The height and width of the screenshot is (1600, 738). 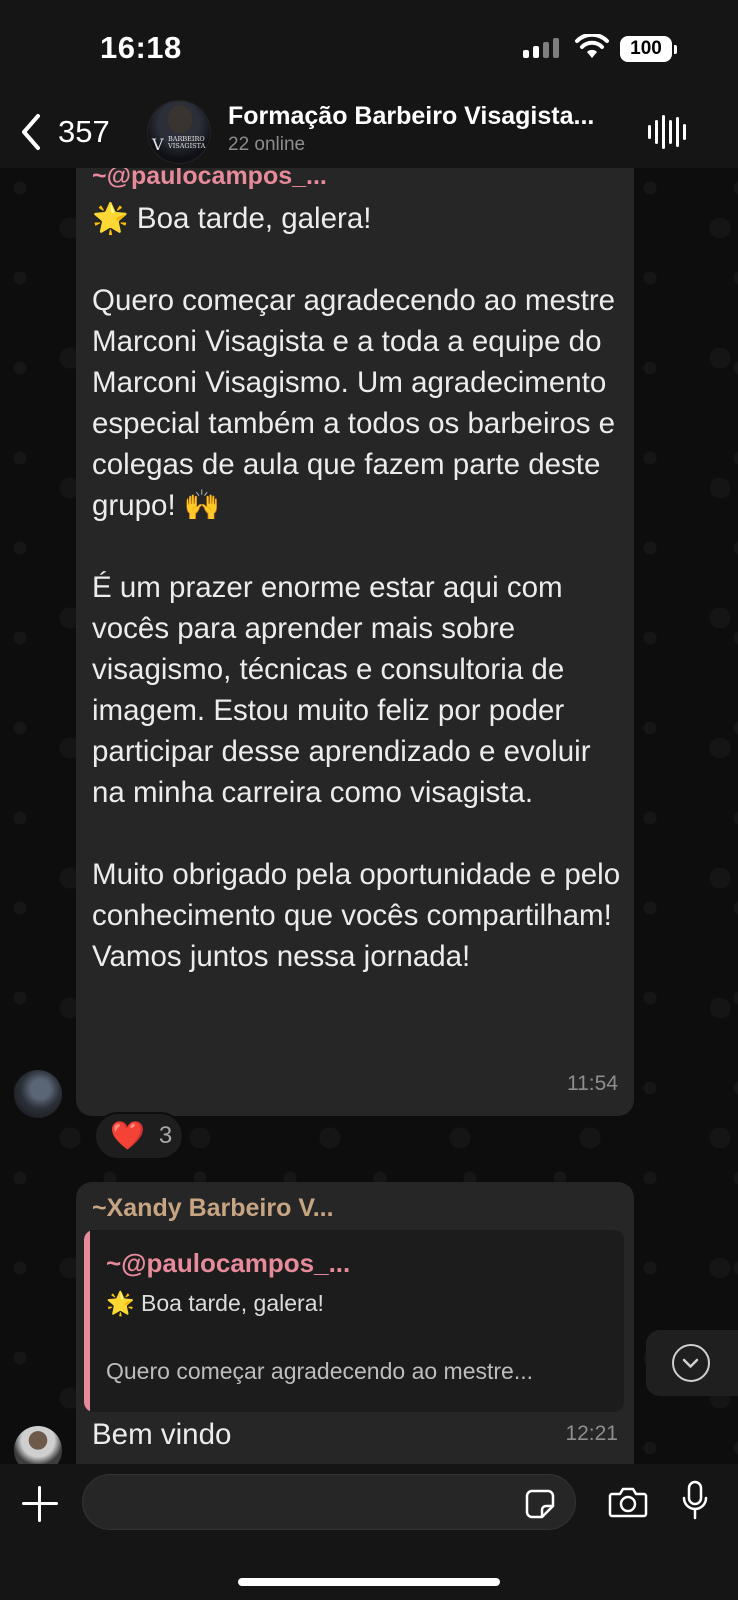 What do you see at coordinates (592, 48) in the screenshot?
I see `wifi-icon` at bounding box center [592, 48].